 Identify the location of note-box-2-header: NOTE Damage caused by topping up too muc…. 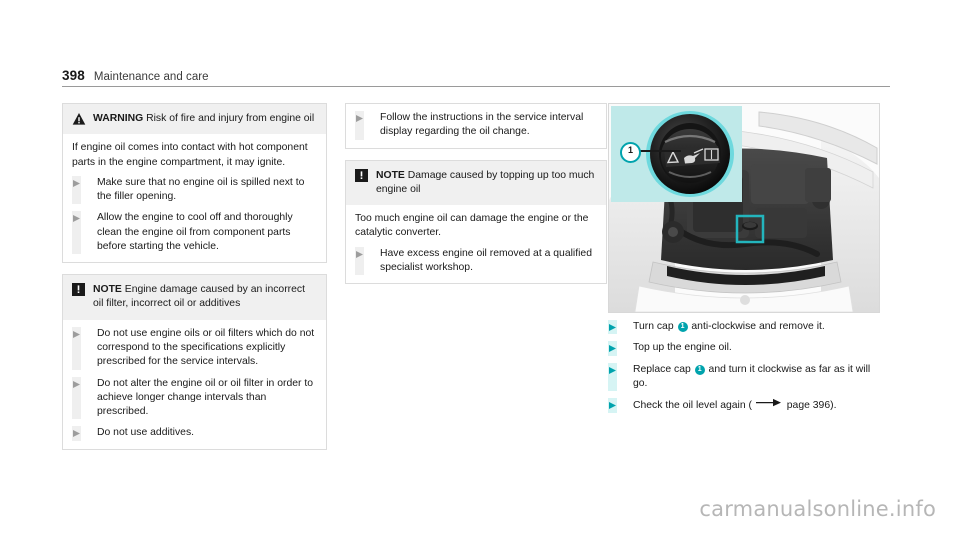
(476, 182).